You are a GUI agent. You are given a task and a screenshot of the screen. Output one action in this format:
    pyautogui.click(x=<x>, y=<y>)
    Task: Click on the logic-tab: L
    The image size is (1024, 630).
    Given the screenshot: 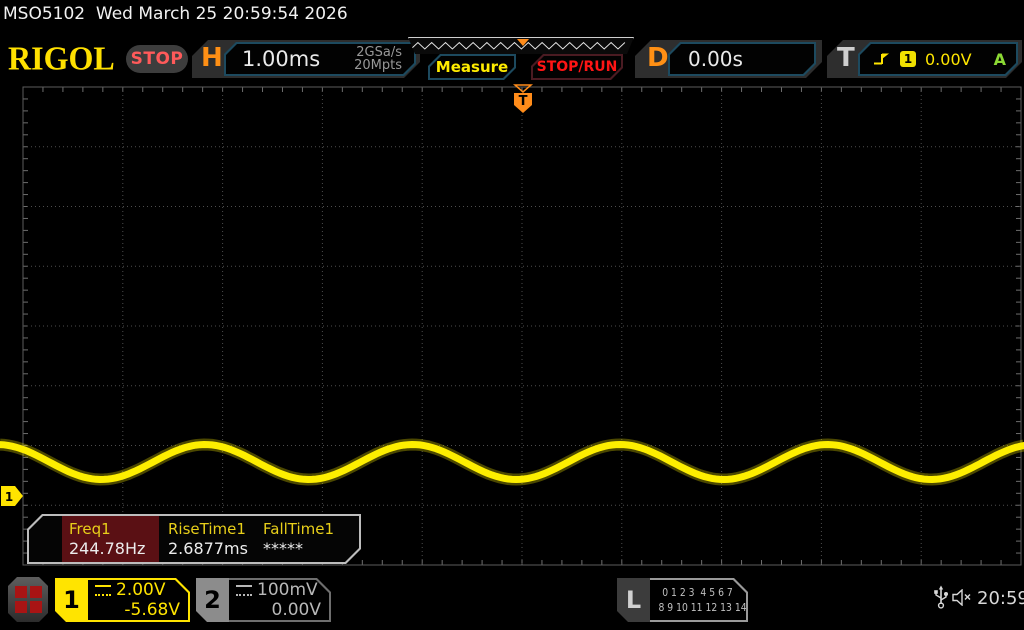 What is the action you would take?
    pyautogui.click(x=633, y=600)
    